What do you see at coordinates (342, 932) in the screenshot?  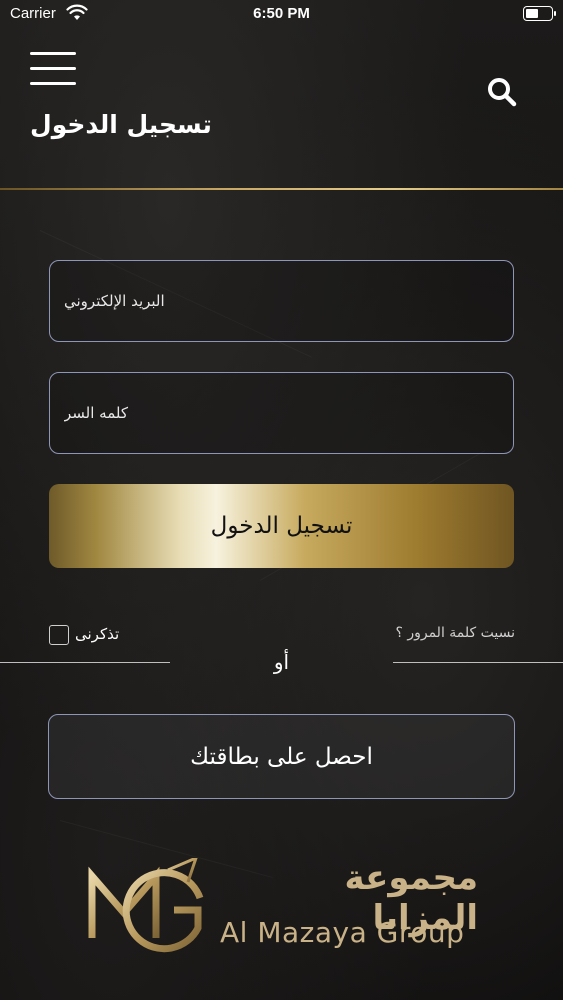 I see `logo-english-text: Al Mazaya Group` at bounding box center [342, 932].